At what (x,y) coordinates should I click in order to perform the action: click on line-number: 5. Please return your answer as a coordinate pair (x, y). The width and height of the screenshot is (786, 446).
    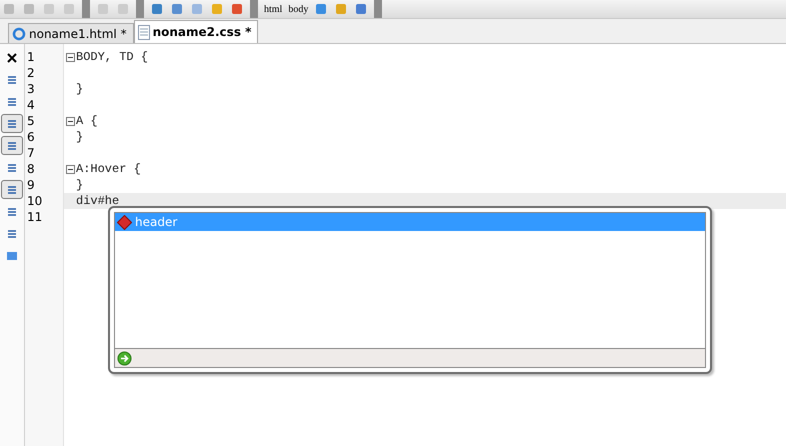
    Looking at the image, I should click on (31, 121).